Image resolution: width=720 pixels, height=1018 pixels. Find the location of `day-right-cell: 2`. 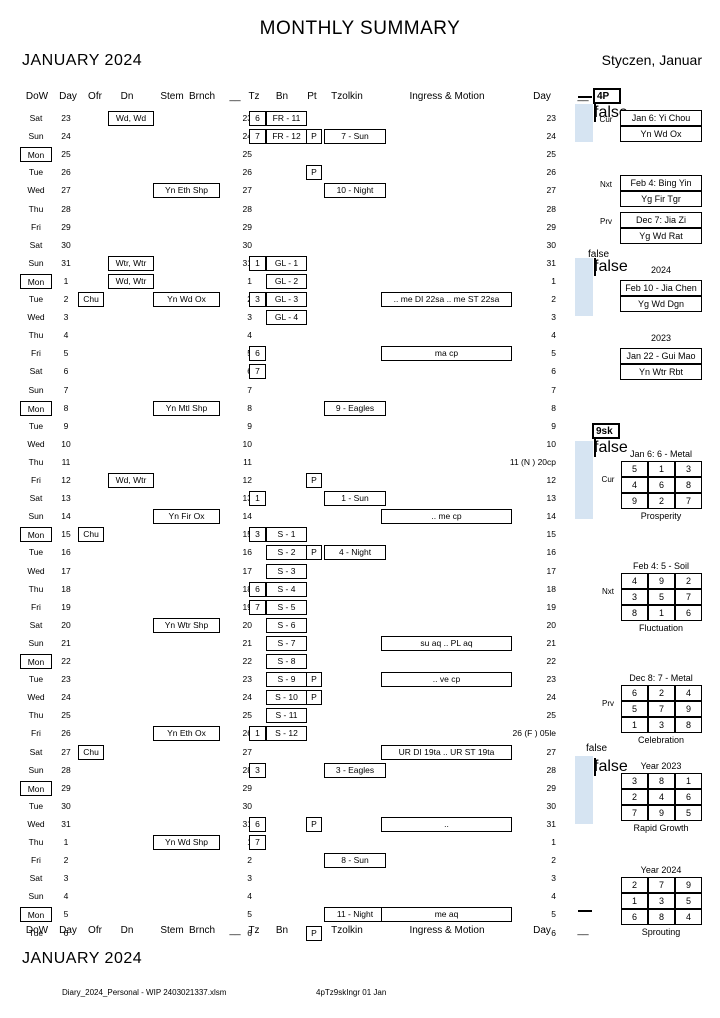

day-right-cell: 2 is located at coordinates (553, 299).